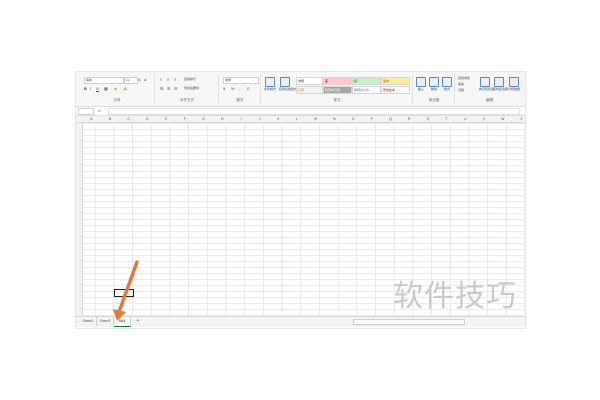  I want to click on annotation-arrow-icon, so click(126, 290).